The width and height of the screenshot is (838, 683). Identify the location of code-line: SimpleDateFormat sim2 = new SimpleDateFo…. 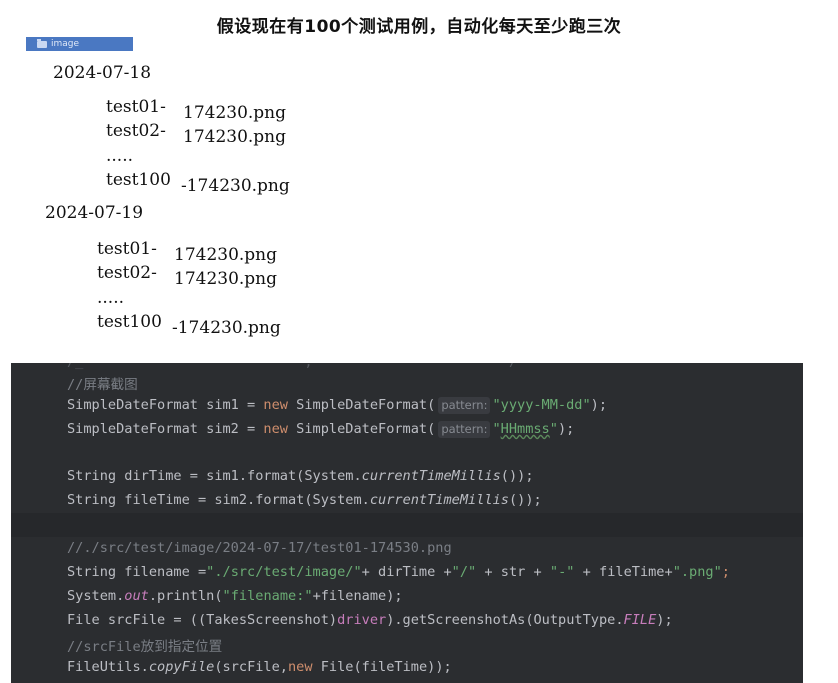
(321, 429).